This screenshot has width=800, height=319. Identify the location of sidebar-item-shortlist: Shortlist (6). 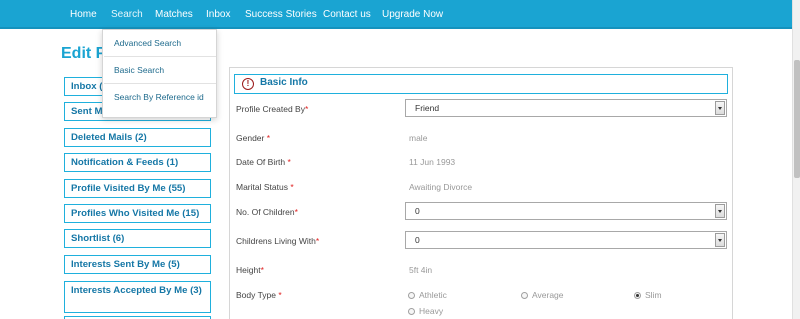
(137, 238).